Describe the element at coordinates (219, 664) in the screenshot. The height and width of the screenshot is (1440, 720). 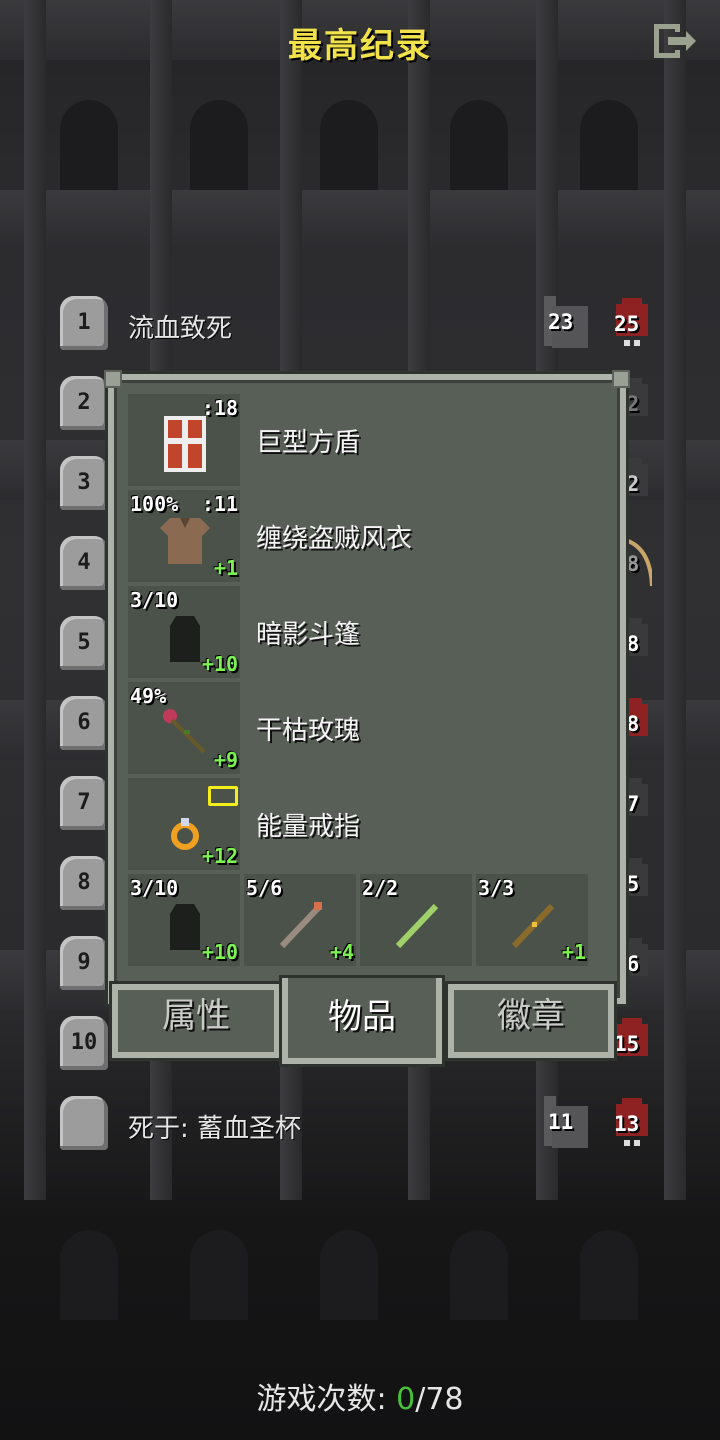
I see `item-upgrade: +10` at that location.